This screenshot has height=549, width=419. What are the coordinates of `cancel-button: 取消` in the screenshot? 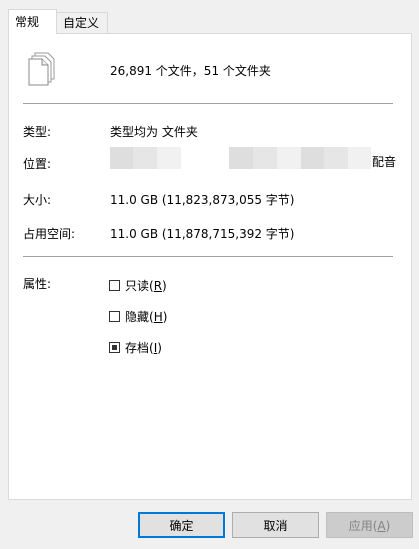 It's located at (275, 525).